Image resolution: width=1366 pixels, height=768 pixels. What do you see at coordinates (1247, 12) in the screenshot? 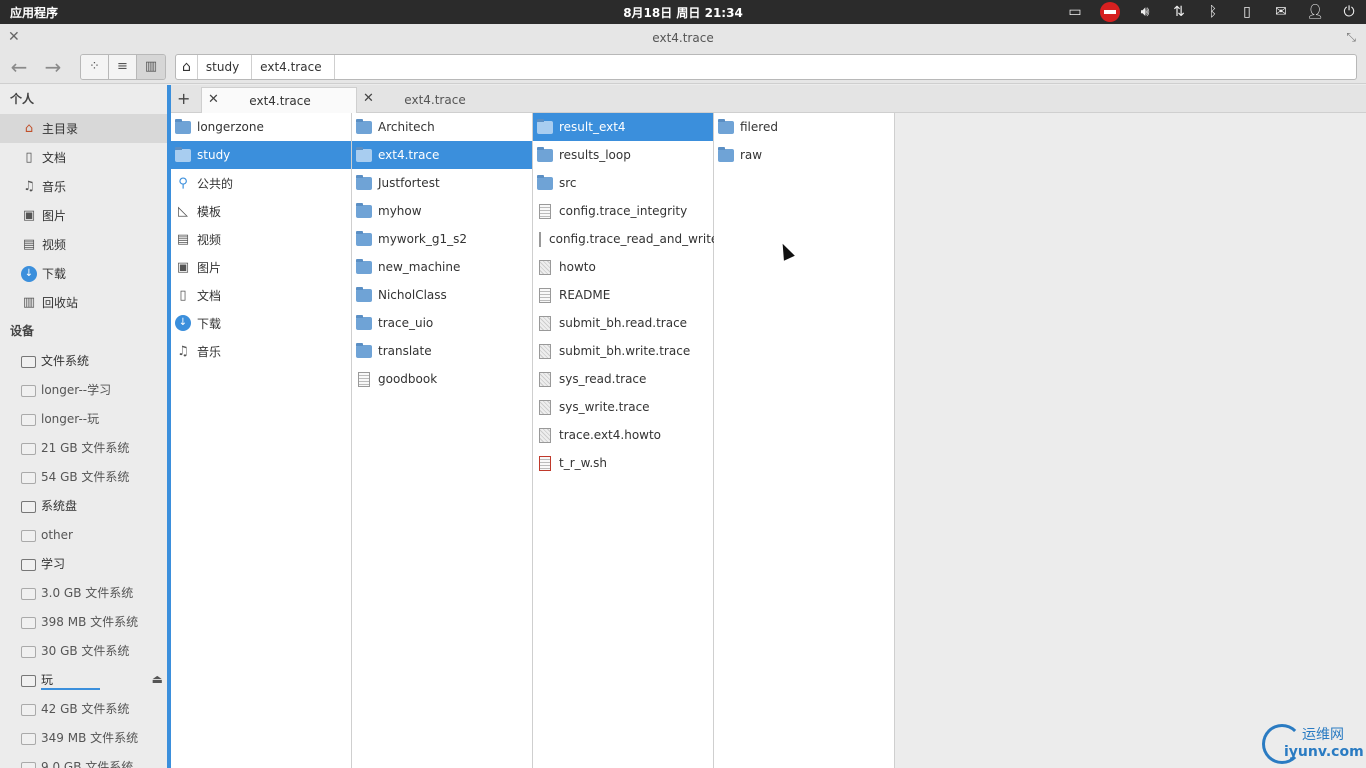
I see `battery-icon: ▯` at bounding box center [1247, 12].